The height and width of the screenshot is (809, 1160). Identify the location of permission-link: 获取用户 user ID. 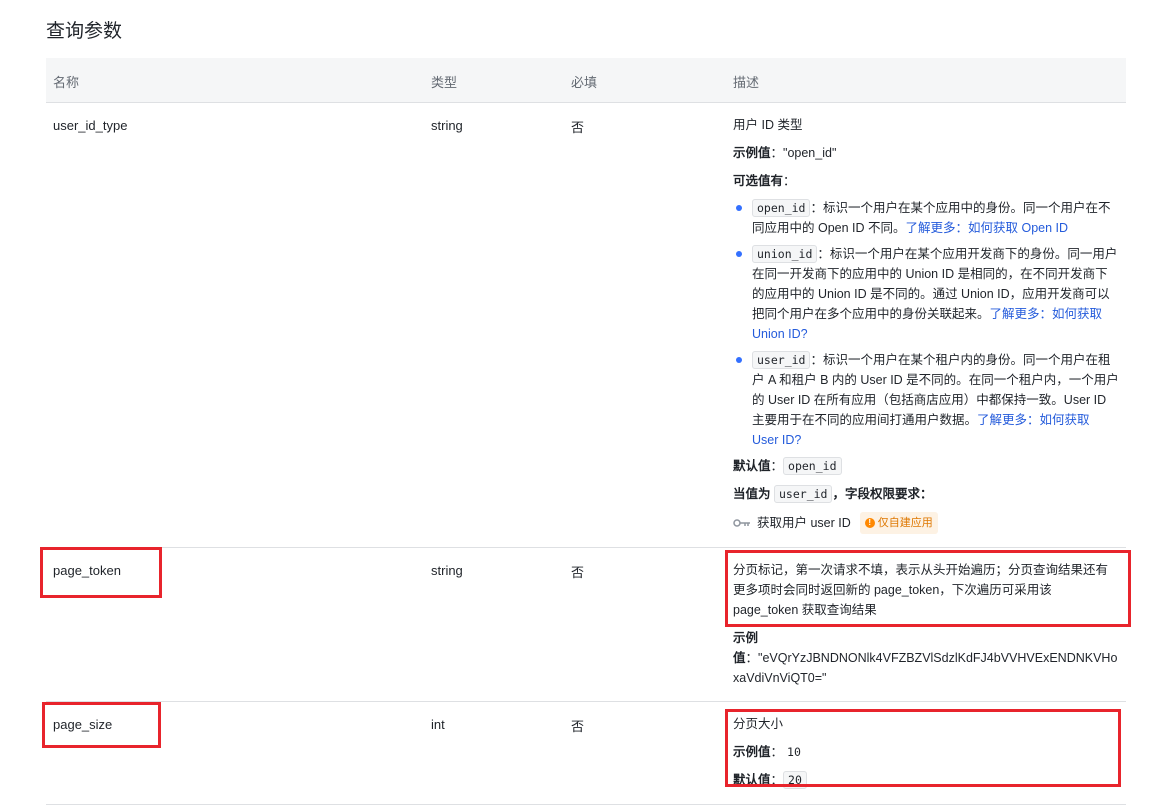
(804, 523).